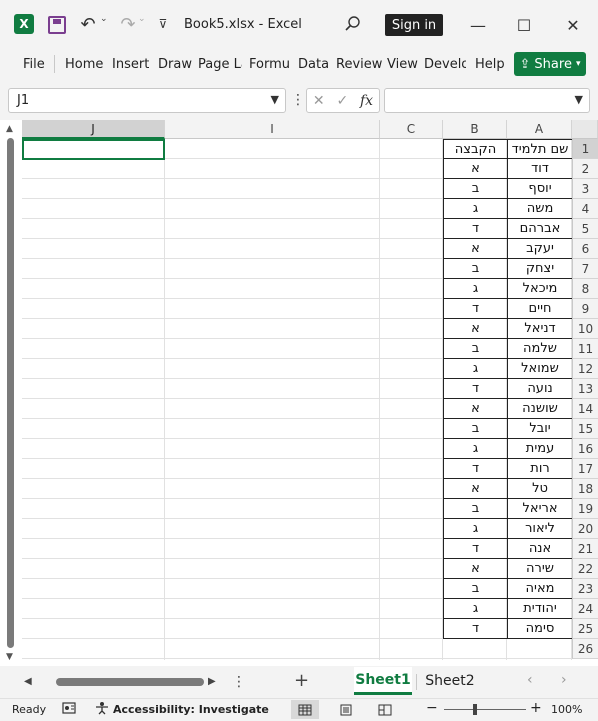 The image size is (598, 721). What do you see at coordinates (84, 64) in the screenshot?
I see `tab-home: Home` at bounding box center [84, 64].